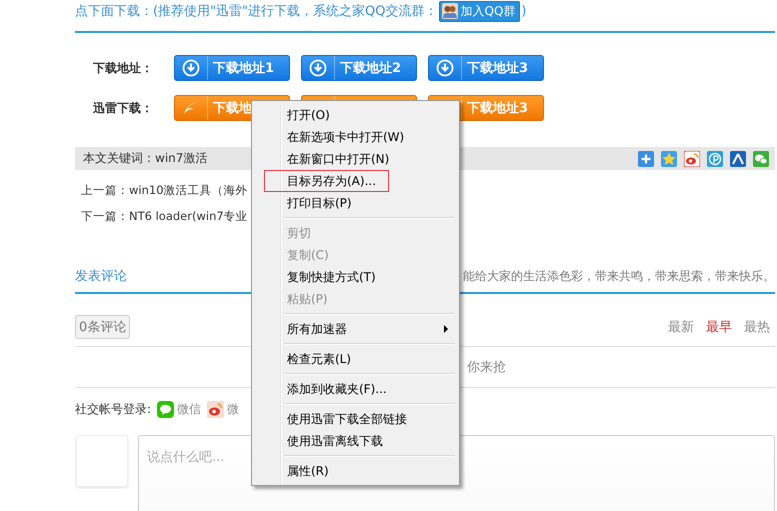  I want to click on sort-option: 最新, so click(681, 327).